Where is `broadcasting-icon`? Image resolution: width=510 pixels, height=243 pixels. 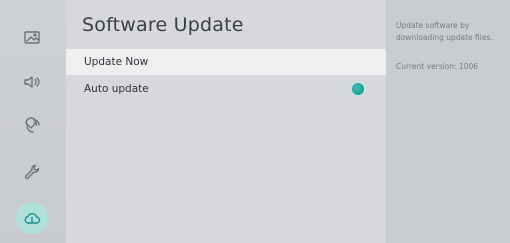 broadcasting-icon is located at coordinates (32, 125).